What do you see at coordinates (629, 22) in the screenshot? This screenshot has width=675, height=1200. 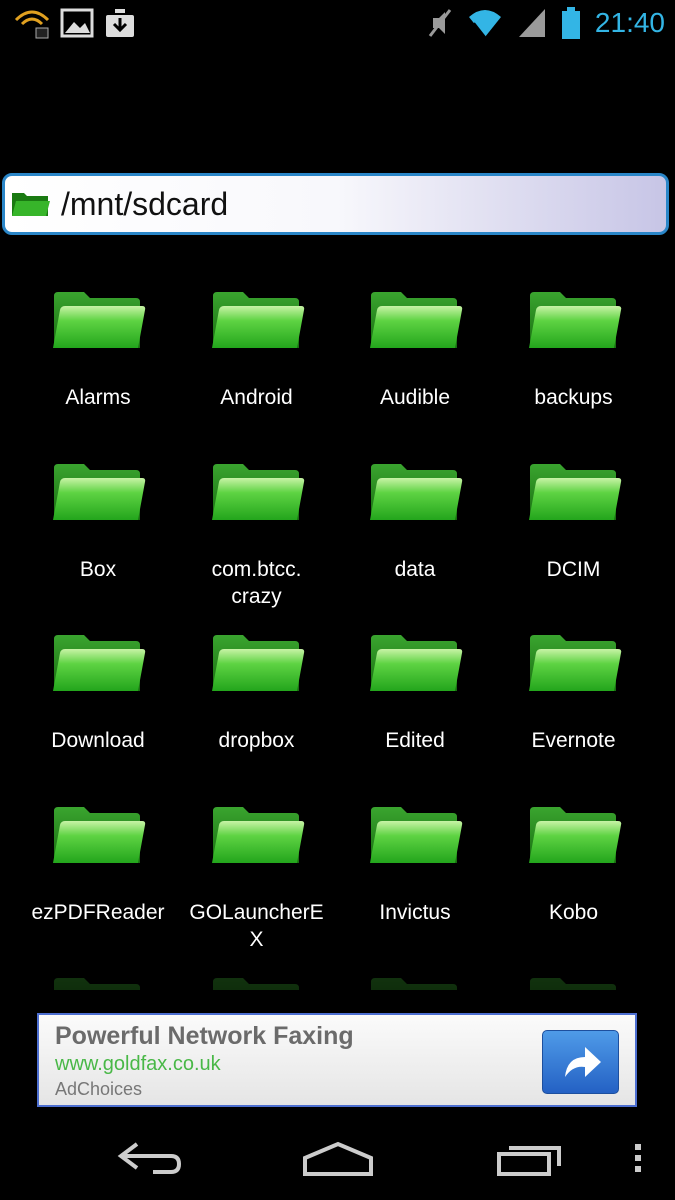 I see `clock: 21:40` at bounding box center [629, 22].